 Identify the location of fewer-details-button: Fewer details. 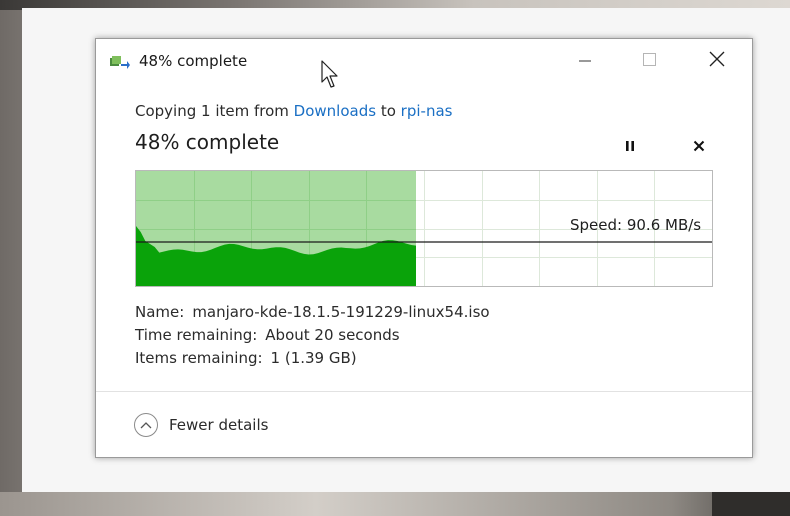
(201, 425).